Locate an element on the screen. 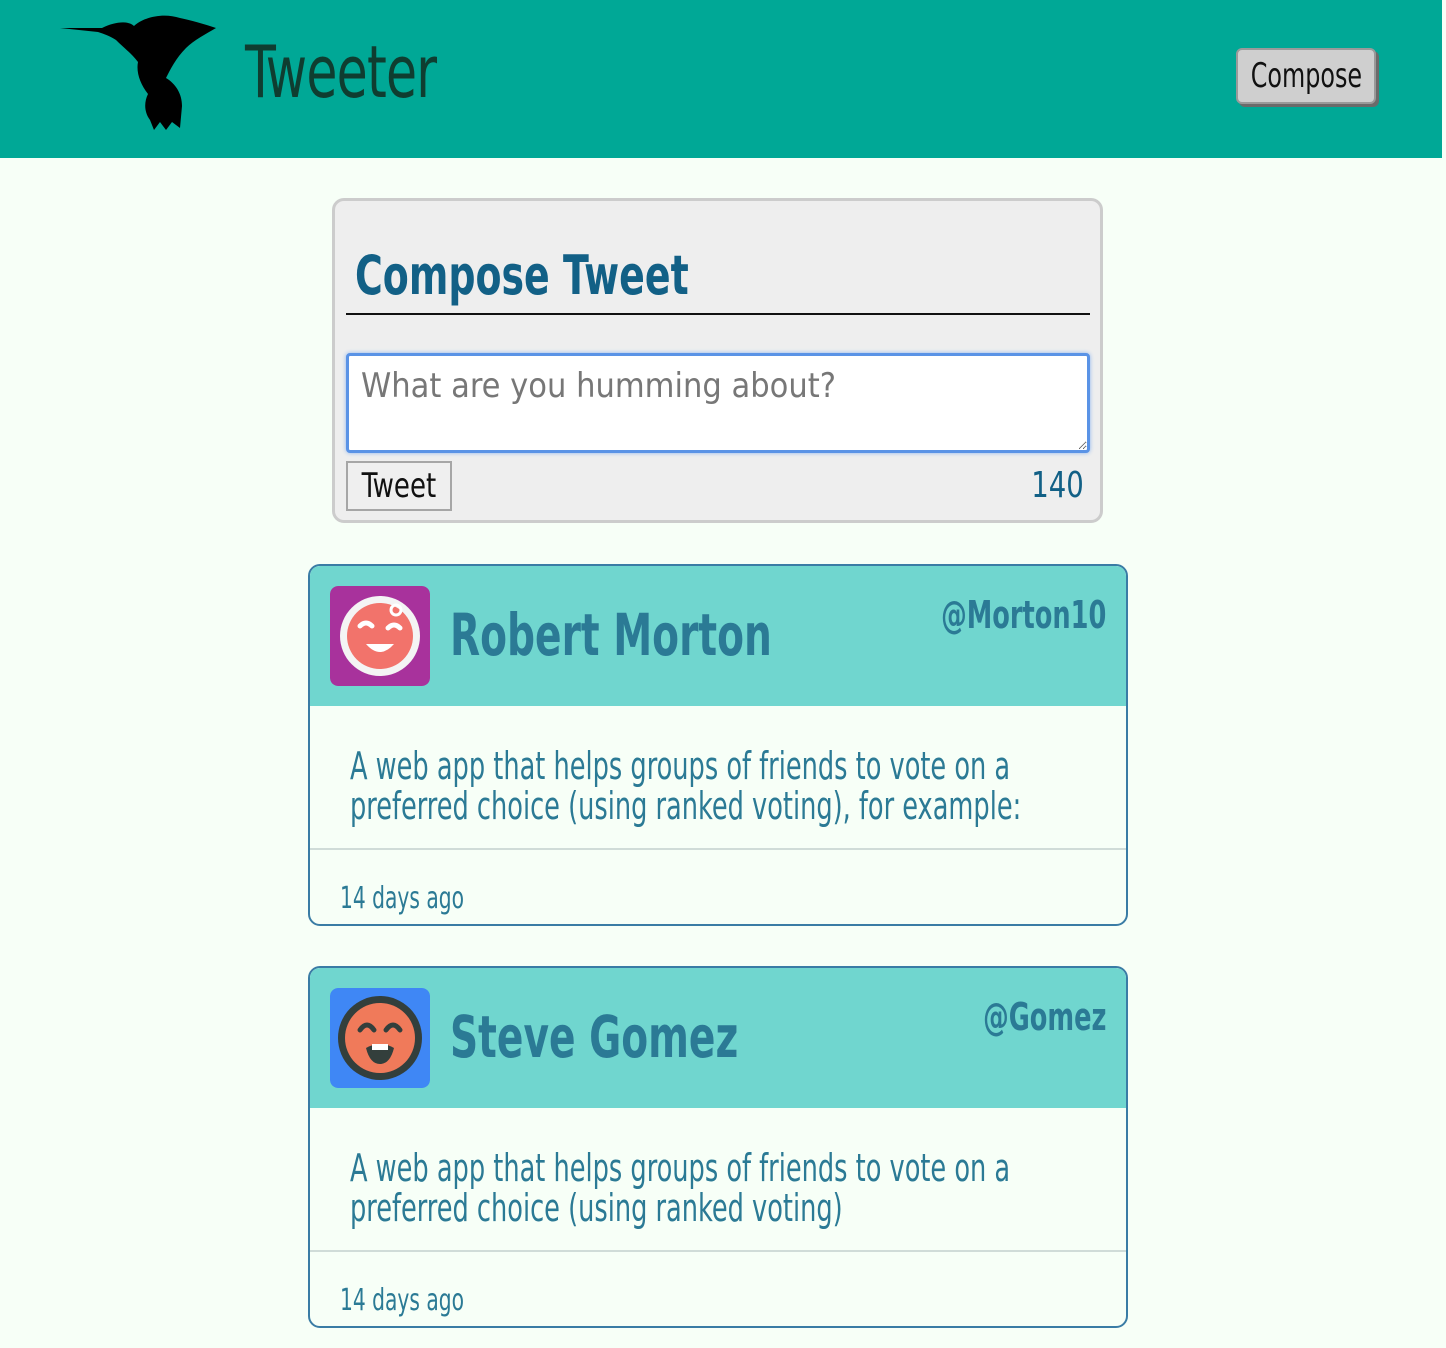 The height and width of the screenshot is (1348, 1446). compose-title: Compose Tweet is located at coordinates (522, 275).